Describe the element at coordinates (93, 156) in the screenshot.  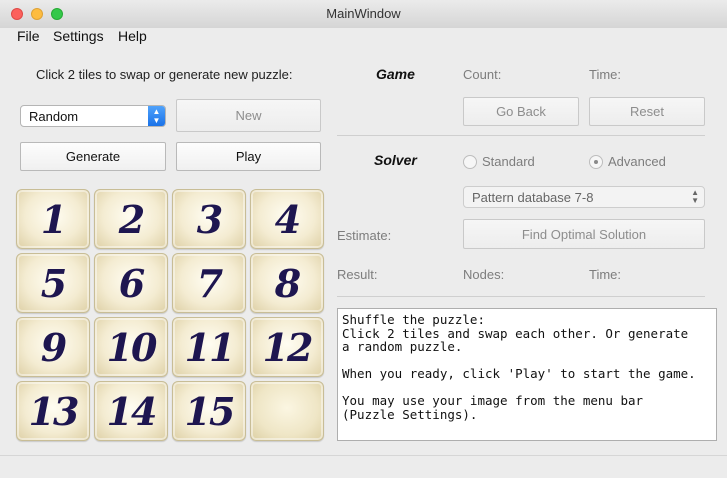
I see `generate-button: Generate` at that location.